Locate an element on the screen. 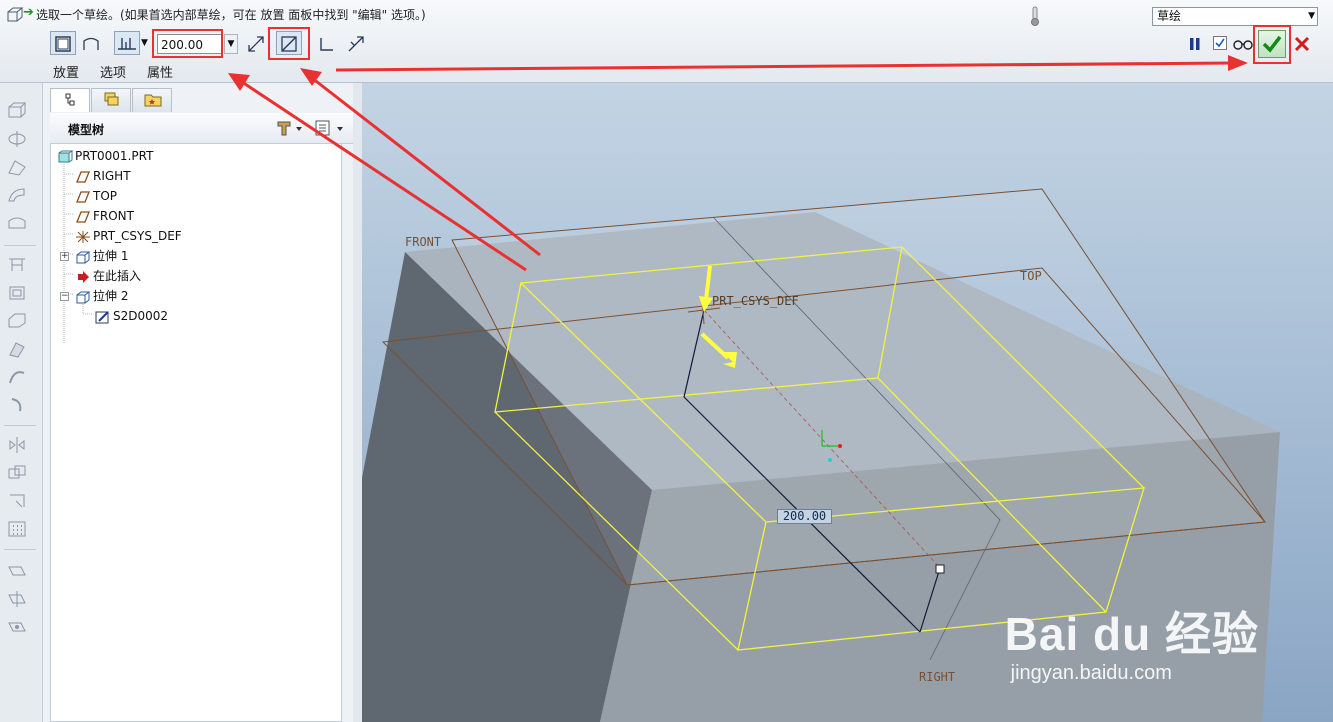 The image size is (1333, 722). flip-material-side-button is located at coordinates (356, 43).